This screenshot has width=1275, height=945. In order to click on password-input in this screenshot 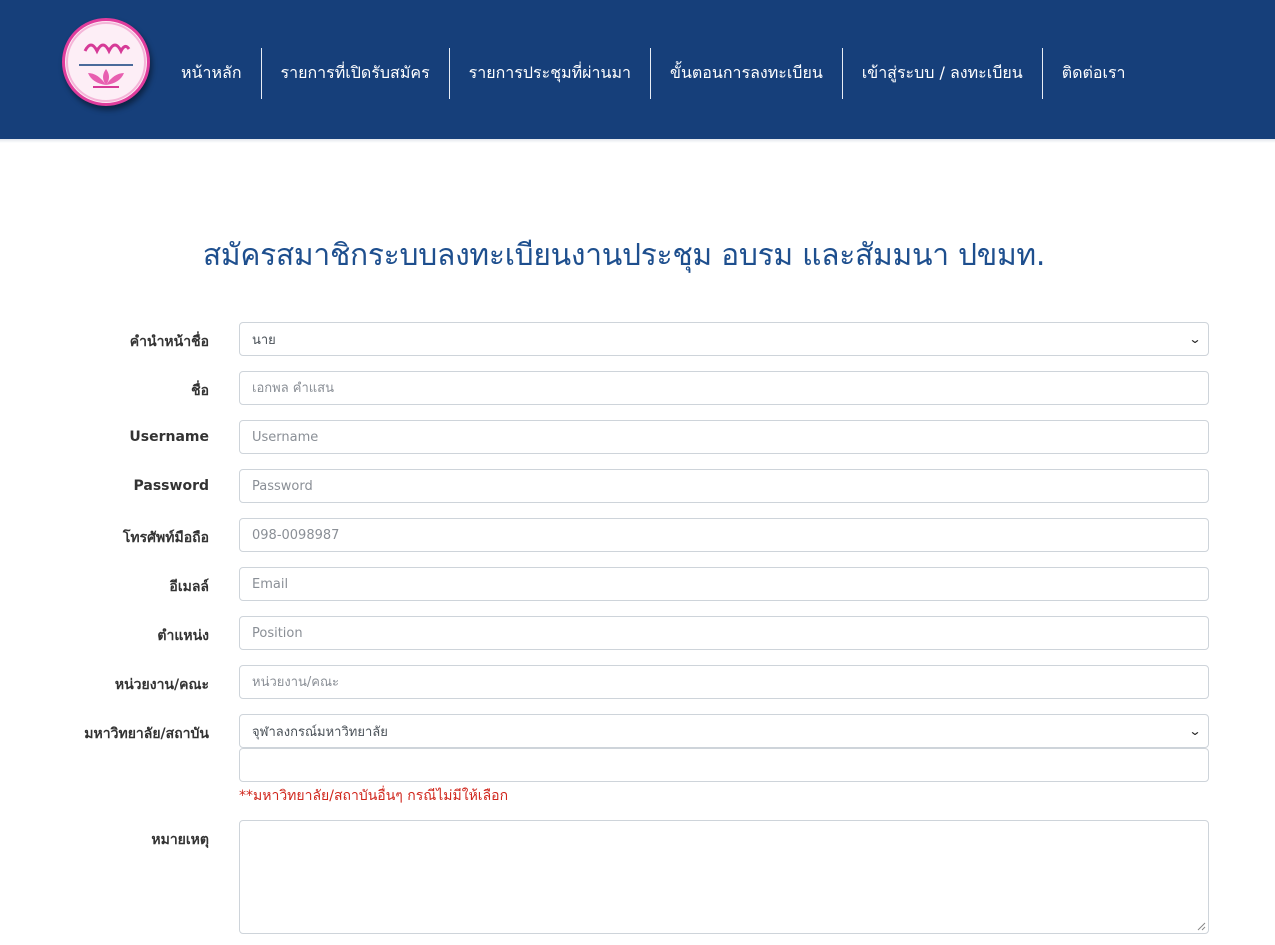, I will do `click(724, 486)`.